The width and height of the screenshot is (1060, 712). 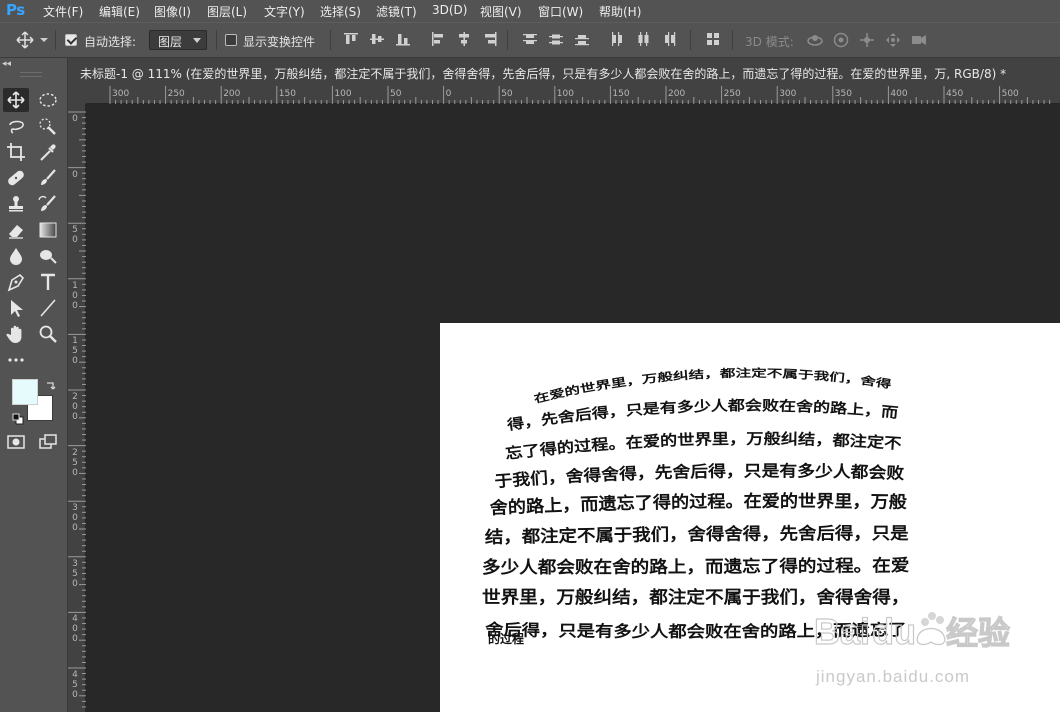 What do you see at coordinates (16, 126) in the screenshot?
I see `lasso-tool-icon` at bounding box center [16, 126].